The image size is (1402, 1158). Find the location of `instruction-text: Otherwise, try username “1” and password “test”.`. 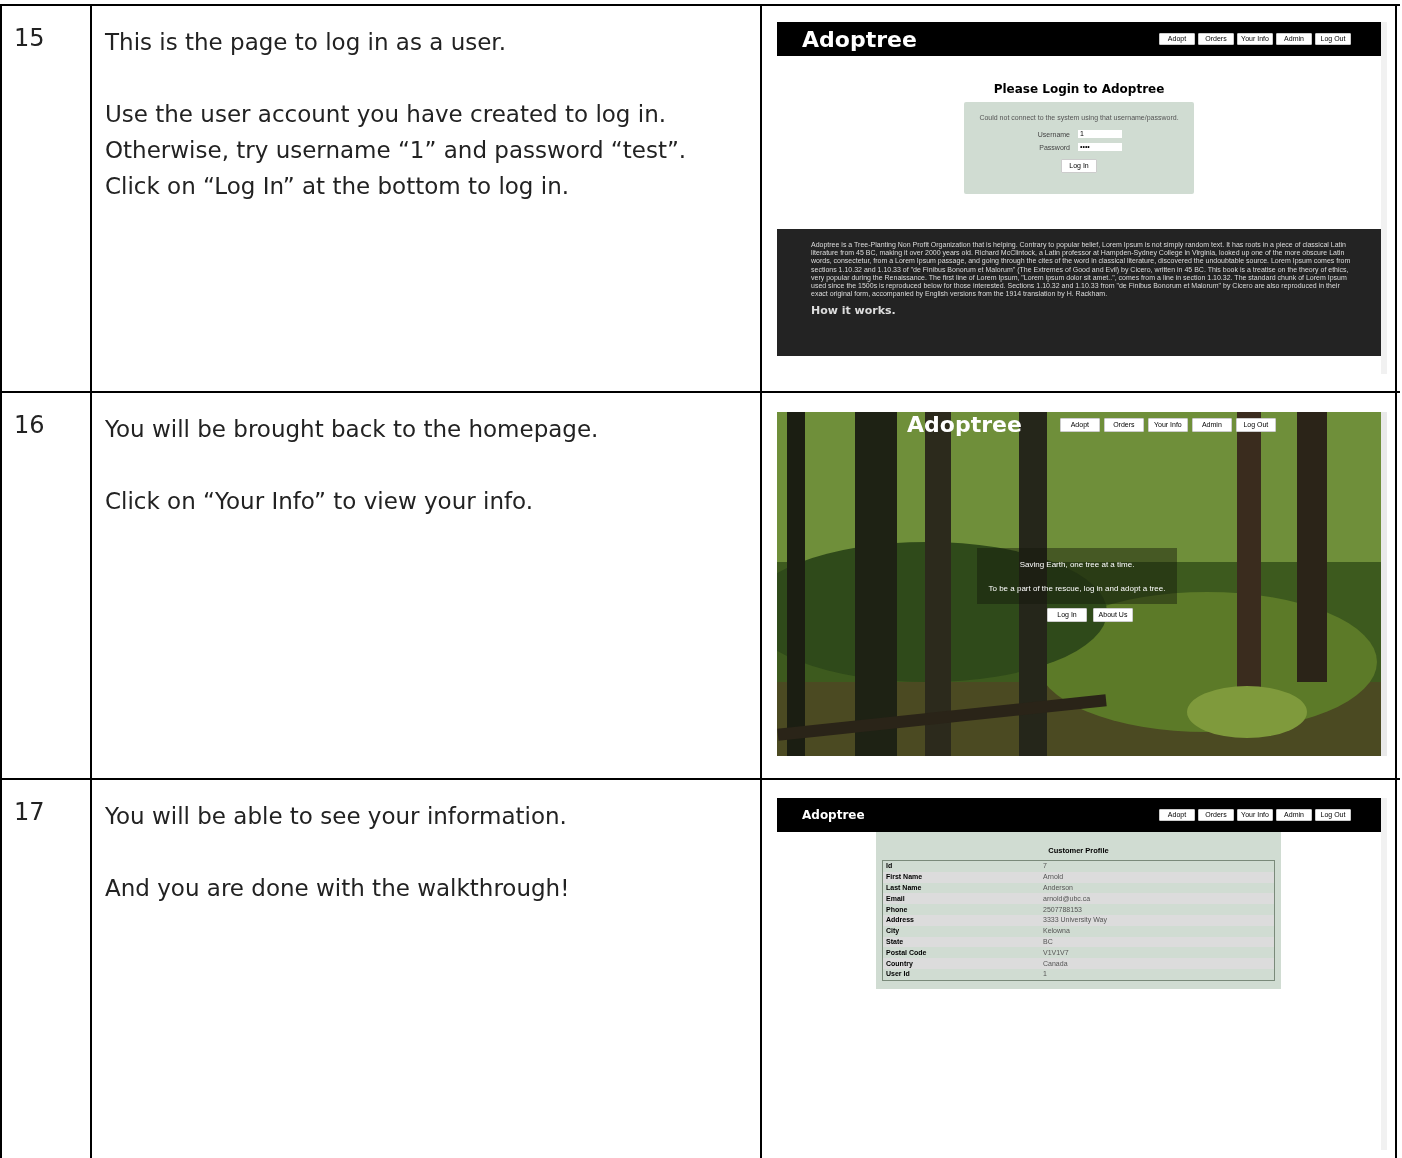

instruction-text: Otherwise, try username “1” and password “test”. is located at coordinates (396, 150).